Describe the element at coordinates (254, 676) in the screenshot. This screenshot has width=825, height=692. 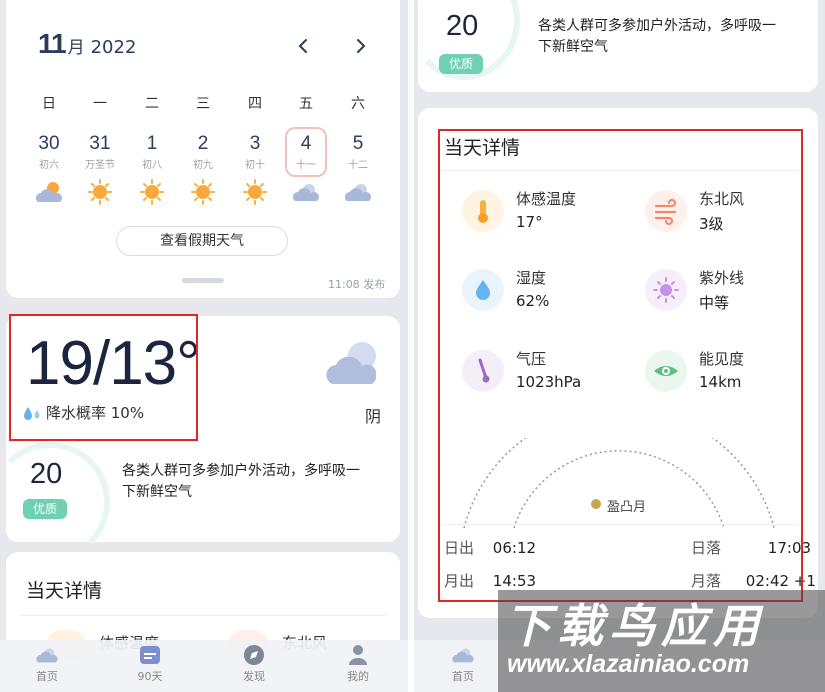
I see `tab-label: 发现` at that location.